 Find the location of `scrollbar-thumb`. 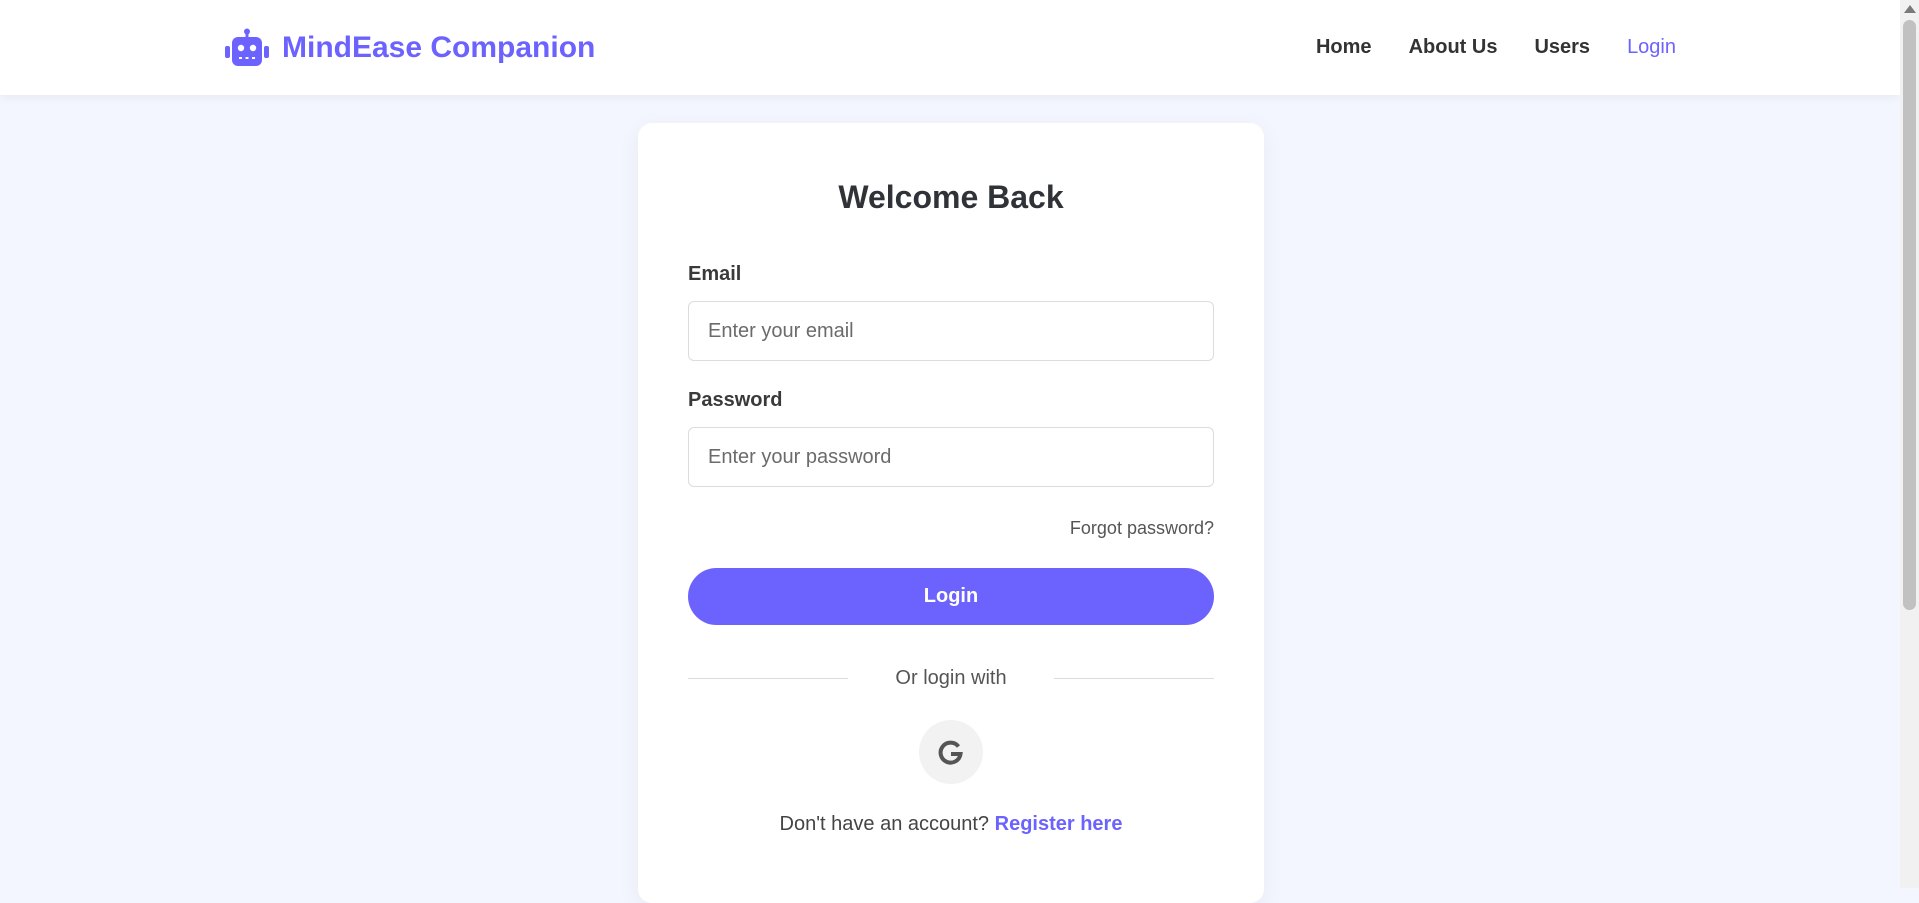

scrollbar-thumb is located at coordinates (1909, 315).